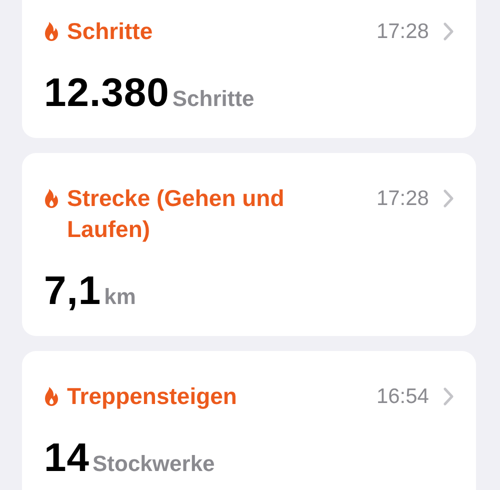  I want to click on timestamp: 16:54, so click(402, 397).